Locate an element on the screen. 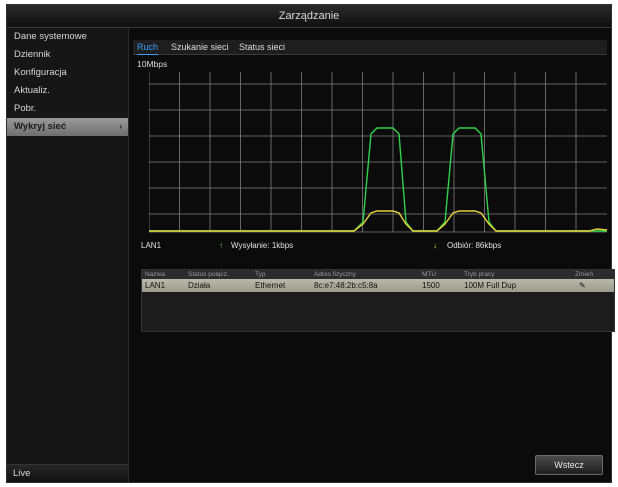 Image resolution: width=618 pixels, height=487 pixels. tab-network-search: Szukanie sieci is located at coordinates (200, 47).